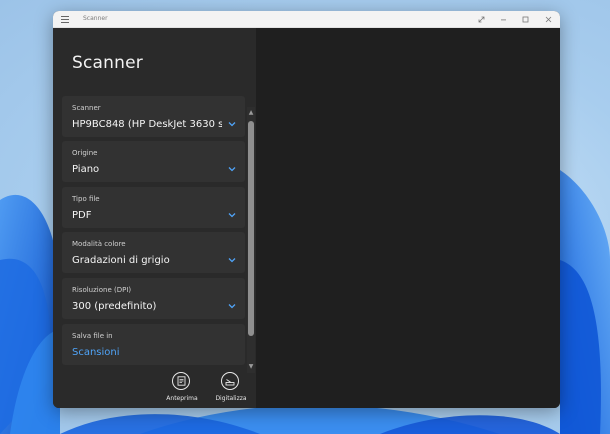 The image size is (610, 434). What do you see at coordinates (153, 252) in the screenshot?
I see `color-mode-select: Modalità colore Gradazioni di grigio` at bounding box center [153, 252].